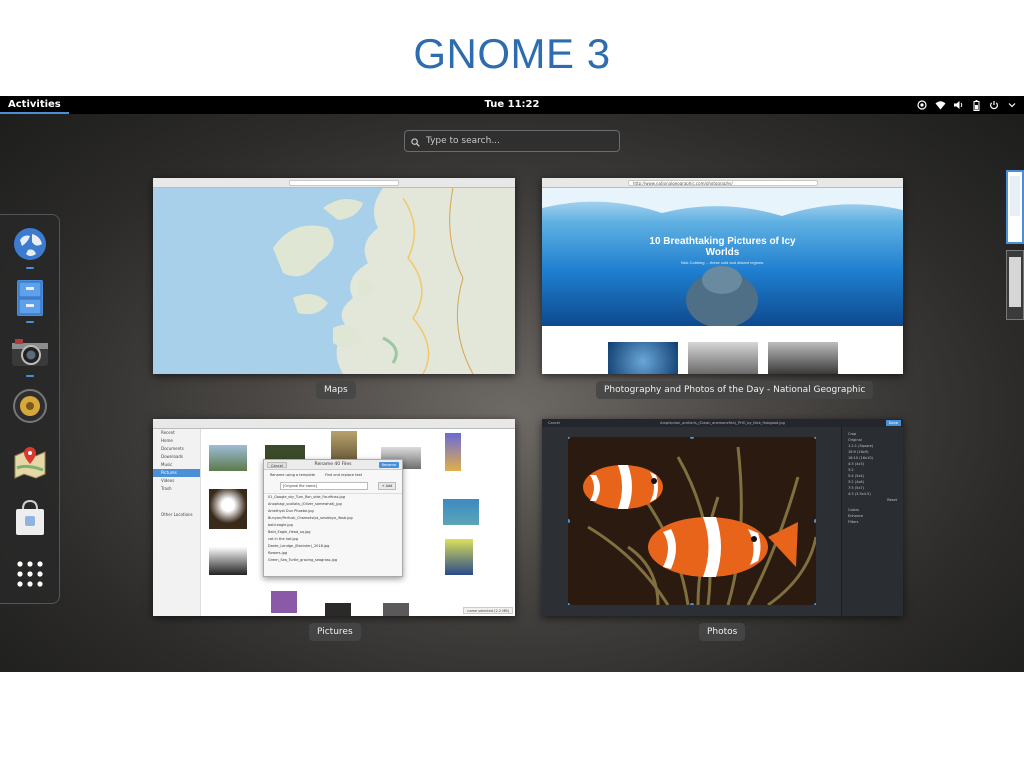 The height and width of the screenshot is (768, 1024). Describe the element at coordinates (303, 560) in the screenshot. I see `list-item: Green_Sea_Turtle_grazing_seagrass.jpg` at that location.